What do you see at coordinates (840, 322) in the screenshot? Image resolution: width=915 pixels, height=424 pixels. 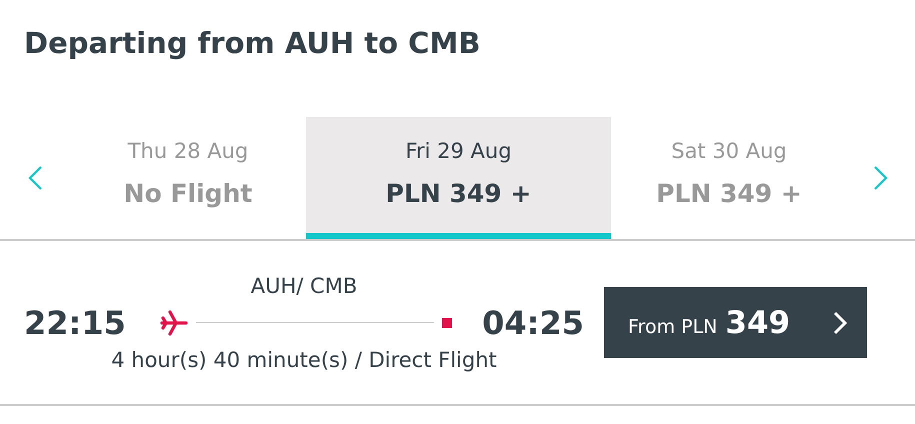 I see `chevron-right-icon` at bounding box center [840, 322].